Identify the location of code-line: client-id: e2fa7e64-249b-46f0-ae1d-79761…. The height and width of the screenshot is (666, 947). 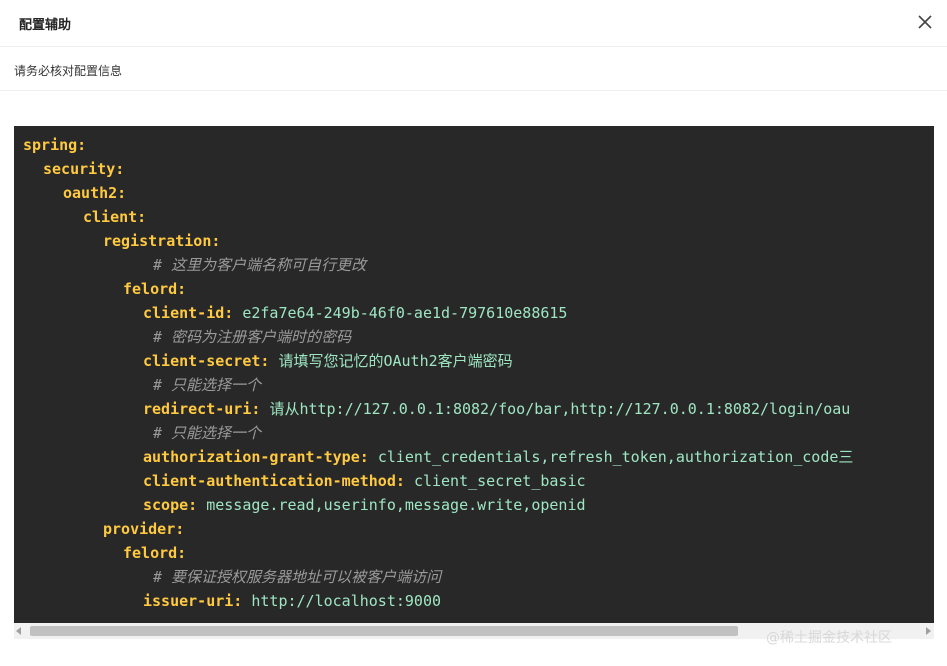
(355, 313).